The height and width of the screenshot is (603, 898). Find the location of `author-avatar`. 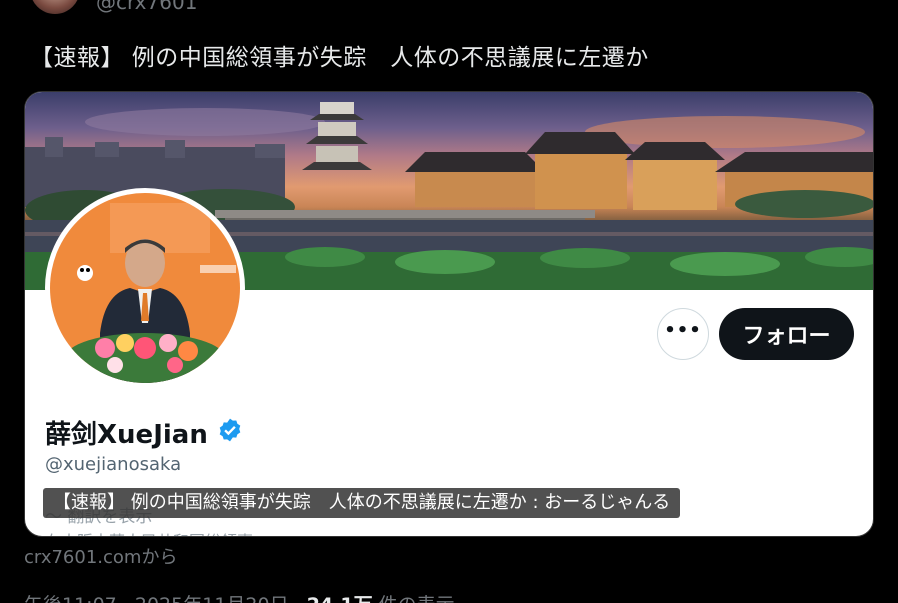

author-avatar is located at coordinates (55, 7).